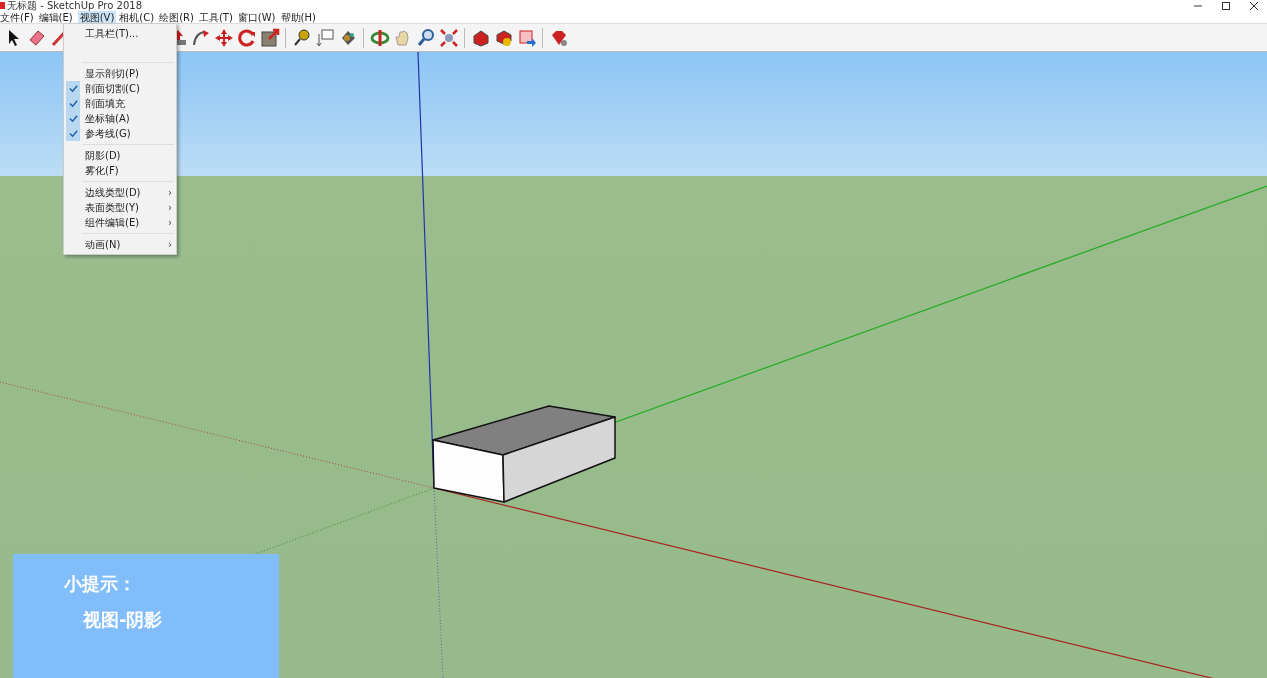  I want to click on orbit-icon, so click(379, 37).